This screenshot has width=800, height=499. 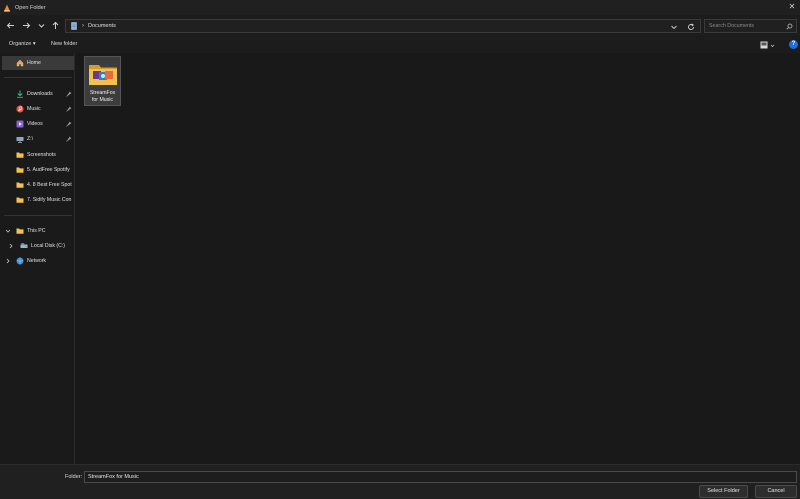 I want to click on sidebar-item-audfree: 5. AudFree Spotify, so click(x=38, y=170).